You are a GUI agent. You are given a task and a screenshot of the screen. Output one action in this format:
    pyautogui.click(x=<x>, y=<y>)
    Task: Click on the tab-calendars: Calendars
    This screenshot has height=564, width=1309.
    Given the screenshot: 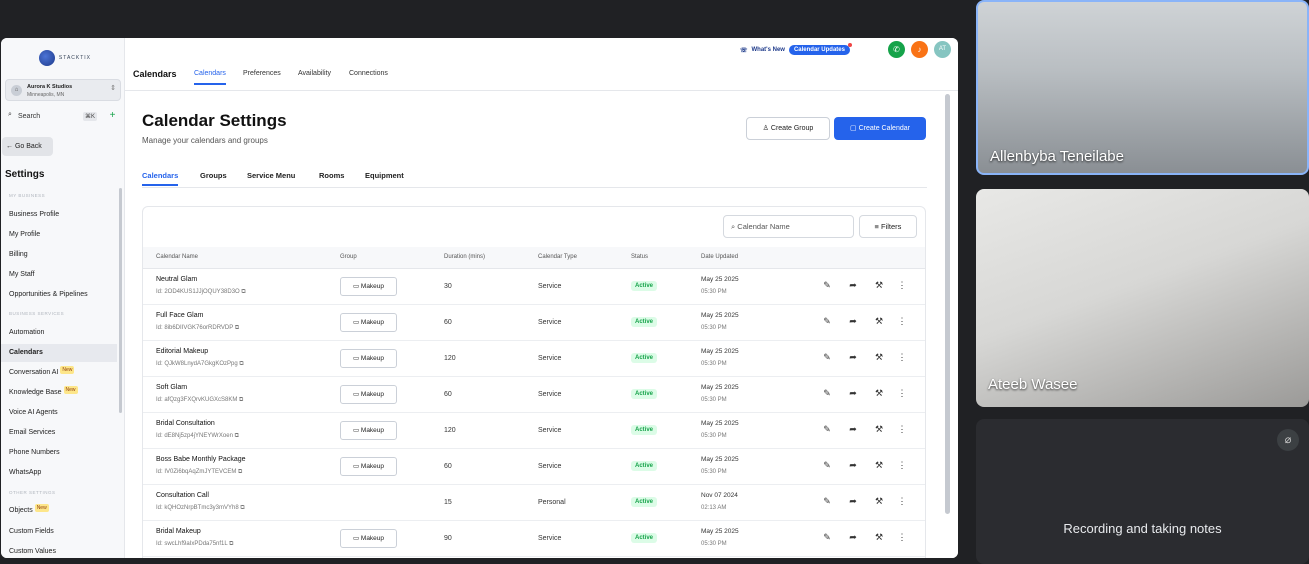 What is the action you would take?
    pyautogui.click(x=210, y=77)
    